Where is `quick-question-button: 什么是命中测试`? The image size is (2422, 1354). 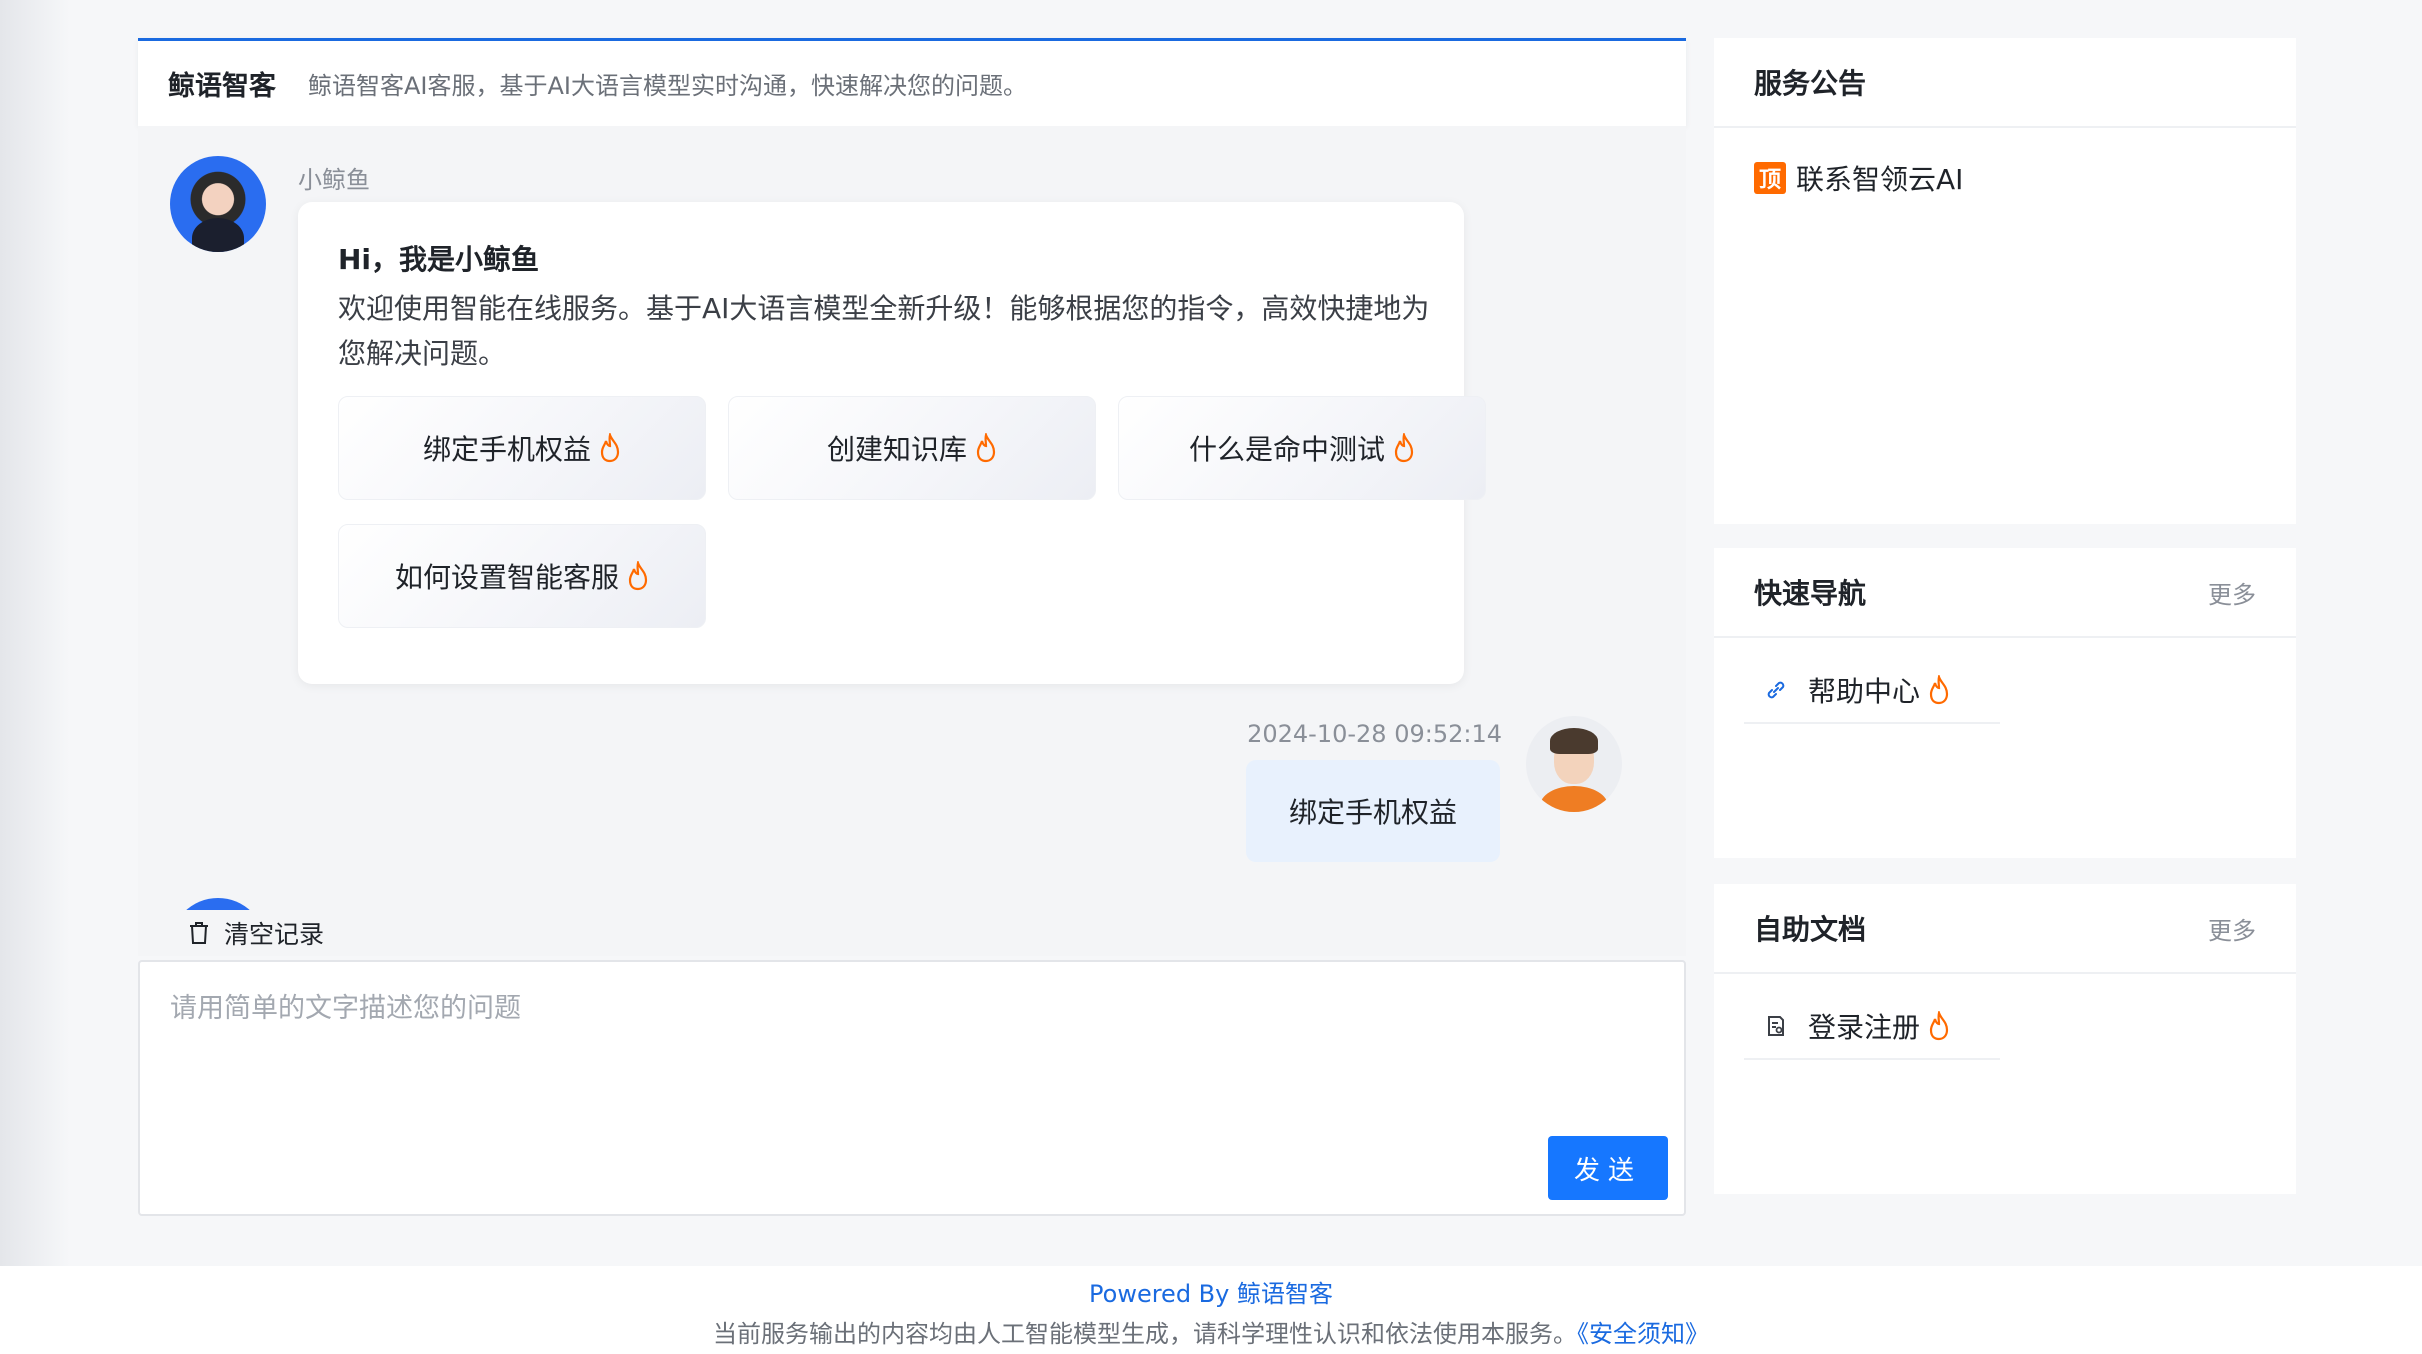 quick-question-button: 什么是命中测试 is located at coordinates (1302, 448).